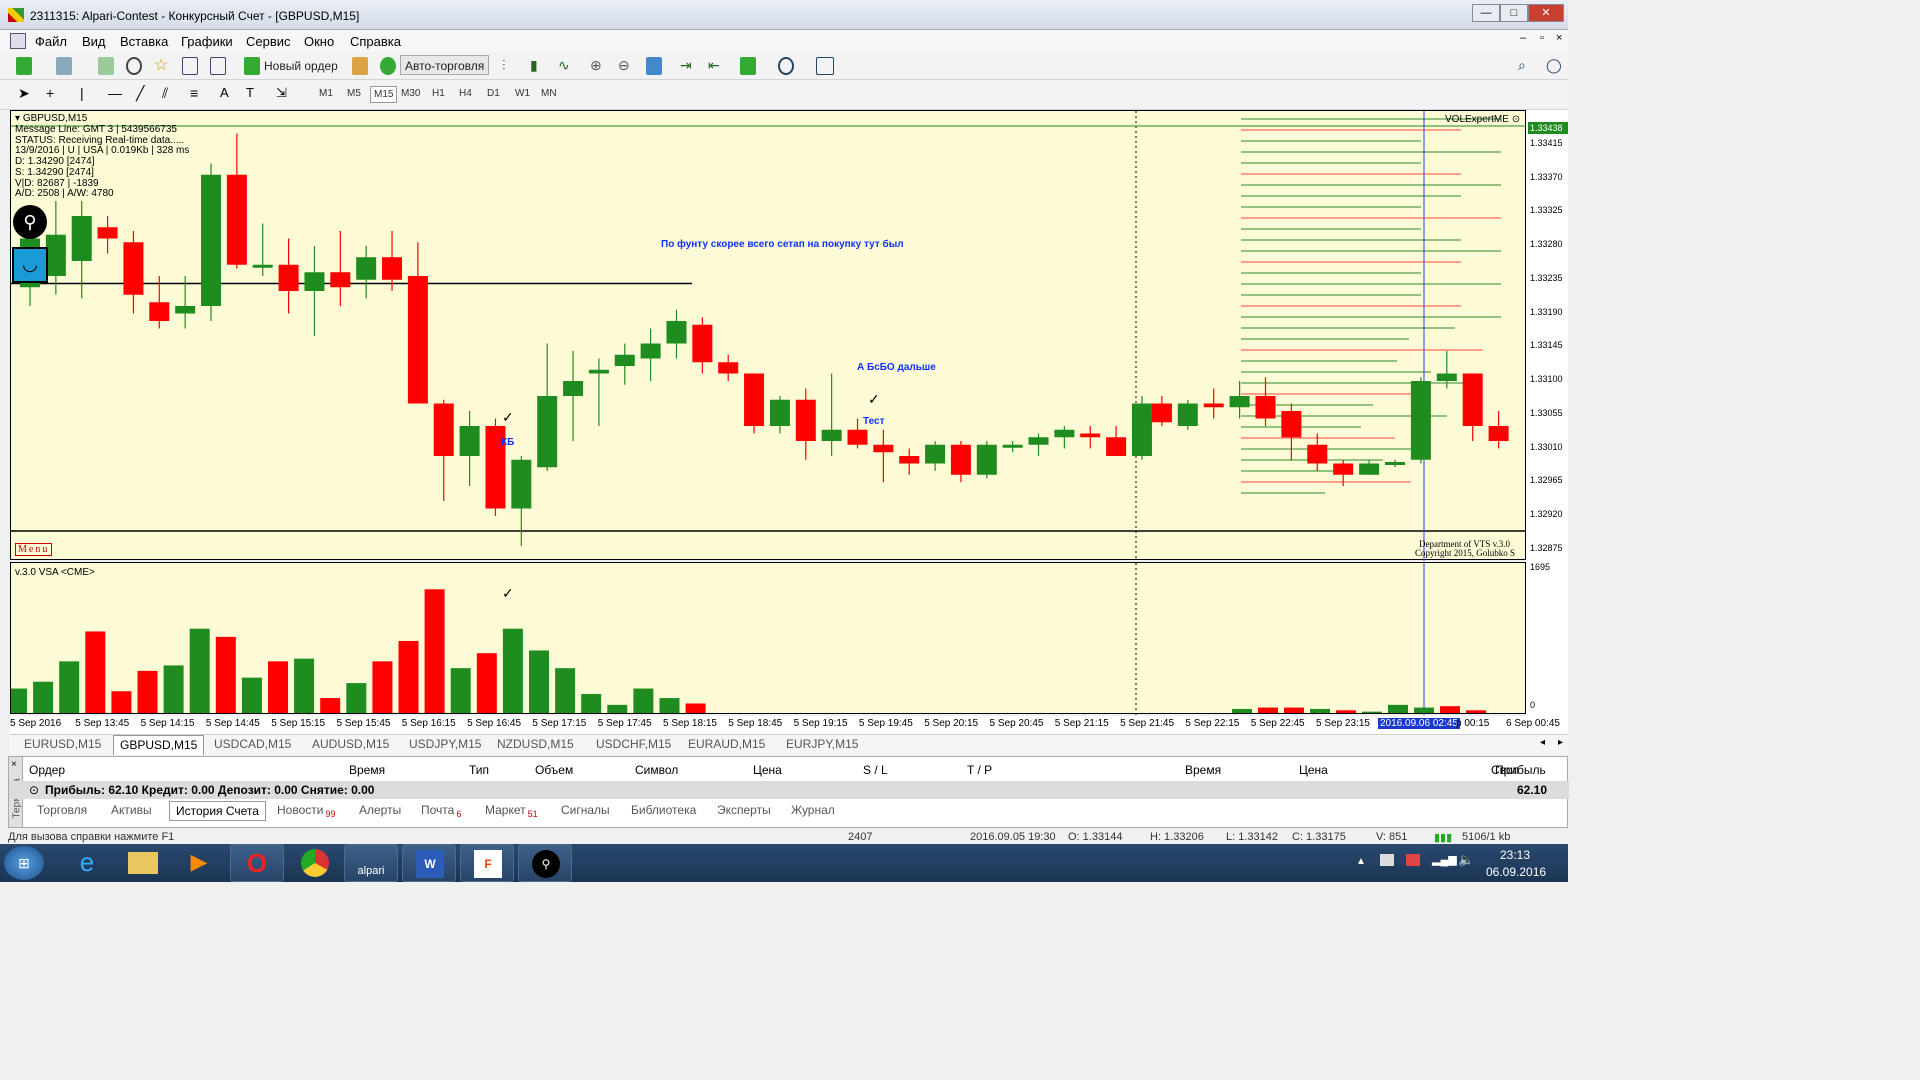 The width and height of the screenshot is (1920, 1080). Describe the element at coordinates (429, 863) in the screenshot. I see `word-icon: W` at that location.